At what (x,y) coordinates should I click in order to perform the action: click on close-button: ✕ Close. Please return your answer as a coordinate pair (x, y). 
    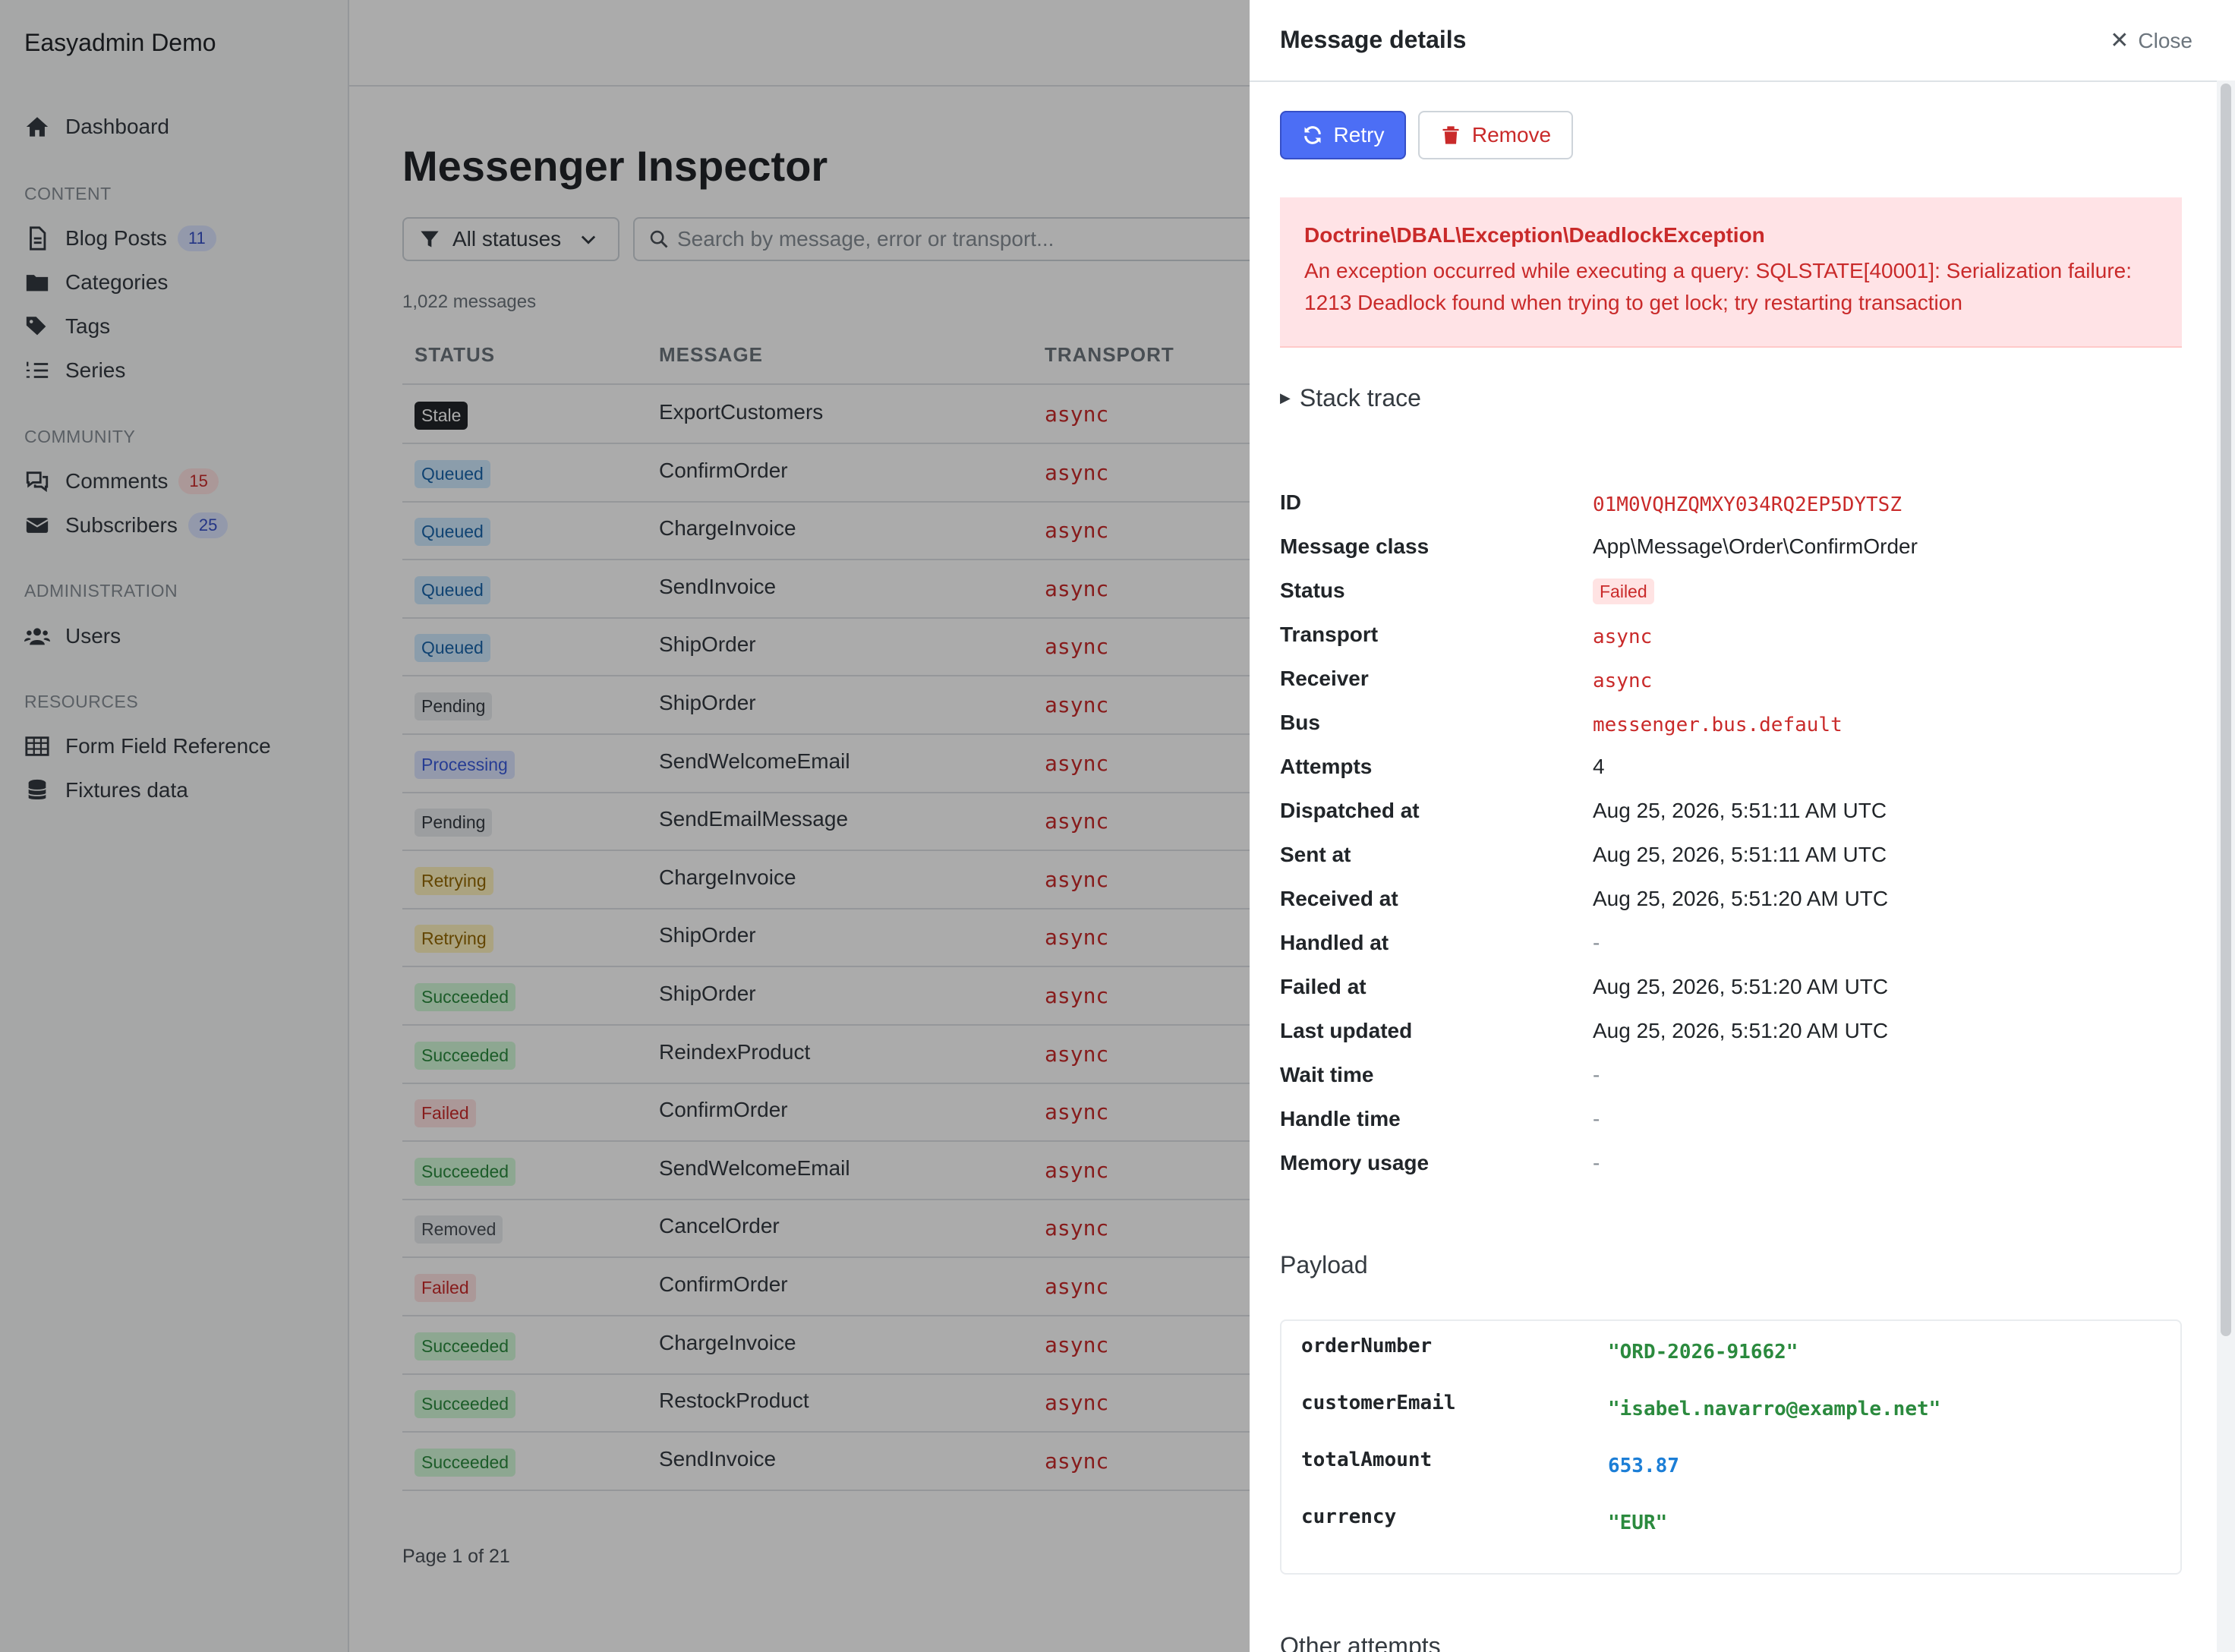
    Looking at the image, I should click on (2151, 40).